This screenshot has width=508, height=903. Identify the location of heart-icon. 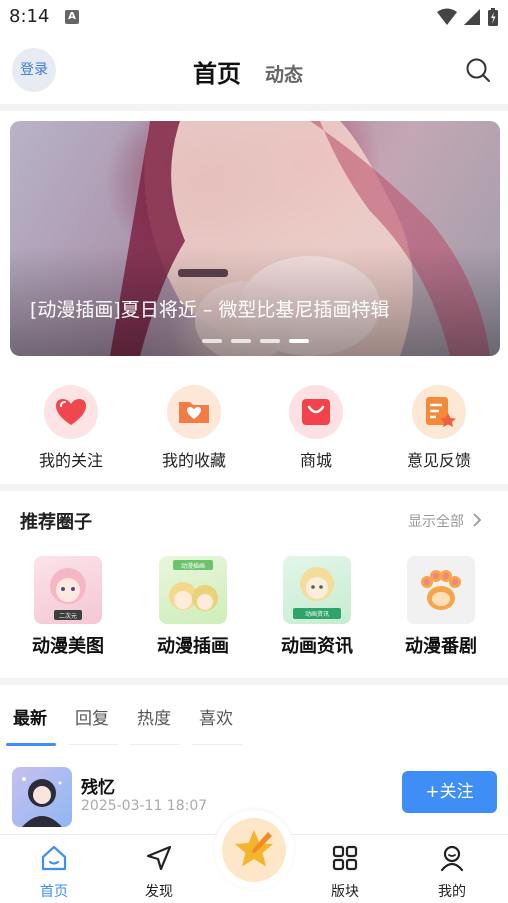
(71, 412).